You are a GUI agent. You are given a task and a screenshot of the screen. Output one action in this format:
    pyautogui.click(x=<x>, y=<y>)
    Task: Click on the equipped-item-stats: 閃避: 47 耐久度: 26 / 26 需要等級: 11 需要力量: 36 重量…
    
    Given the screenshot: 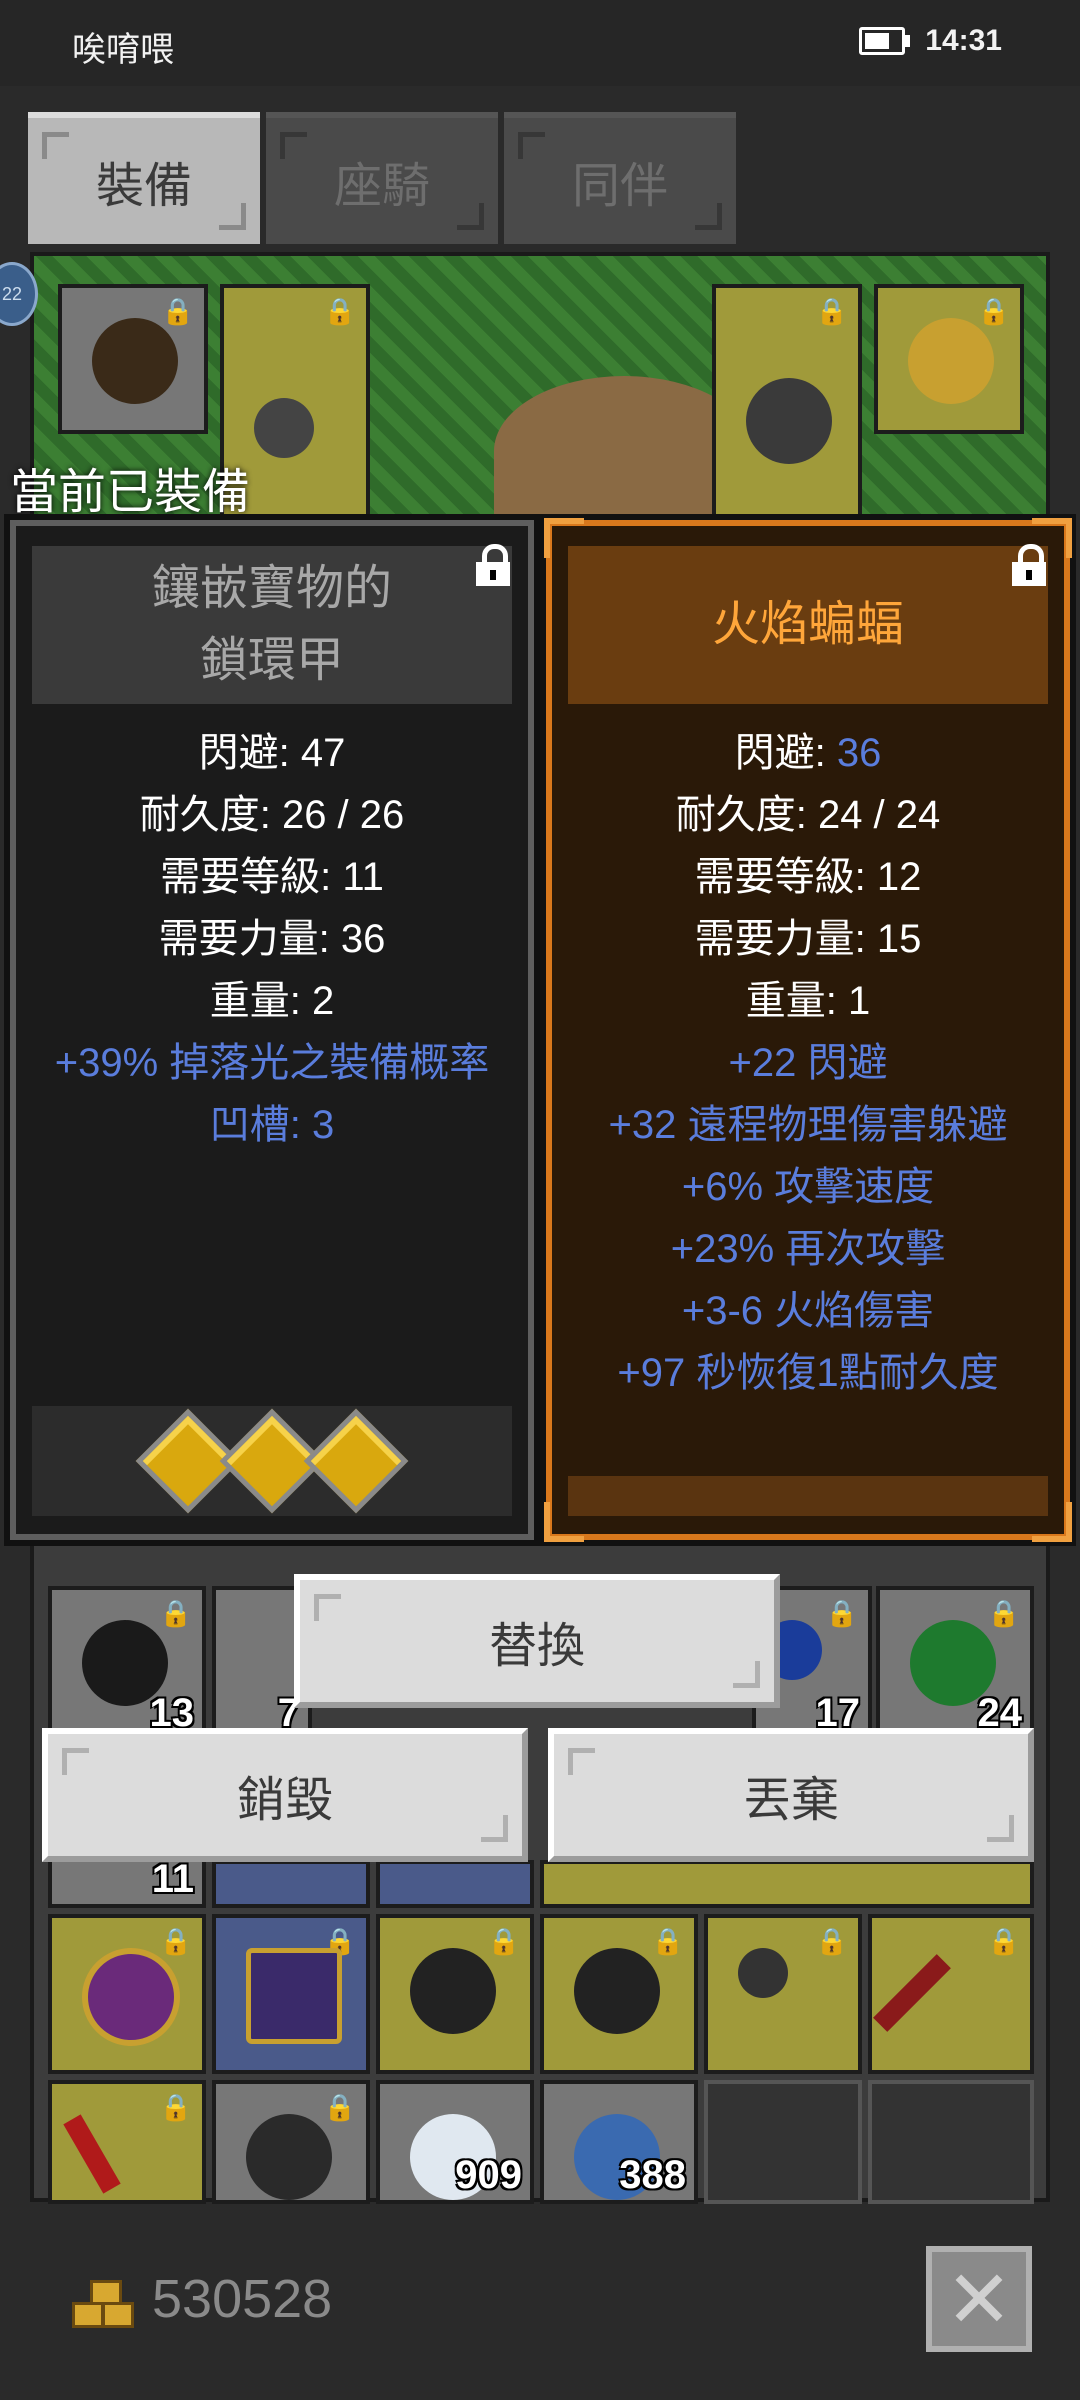 What is the action you would take?
    pyautogui.click(x=272, y=939)
    